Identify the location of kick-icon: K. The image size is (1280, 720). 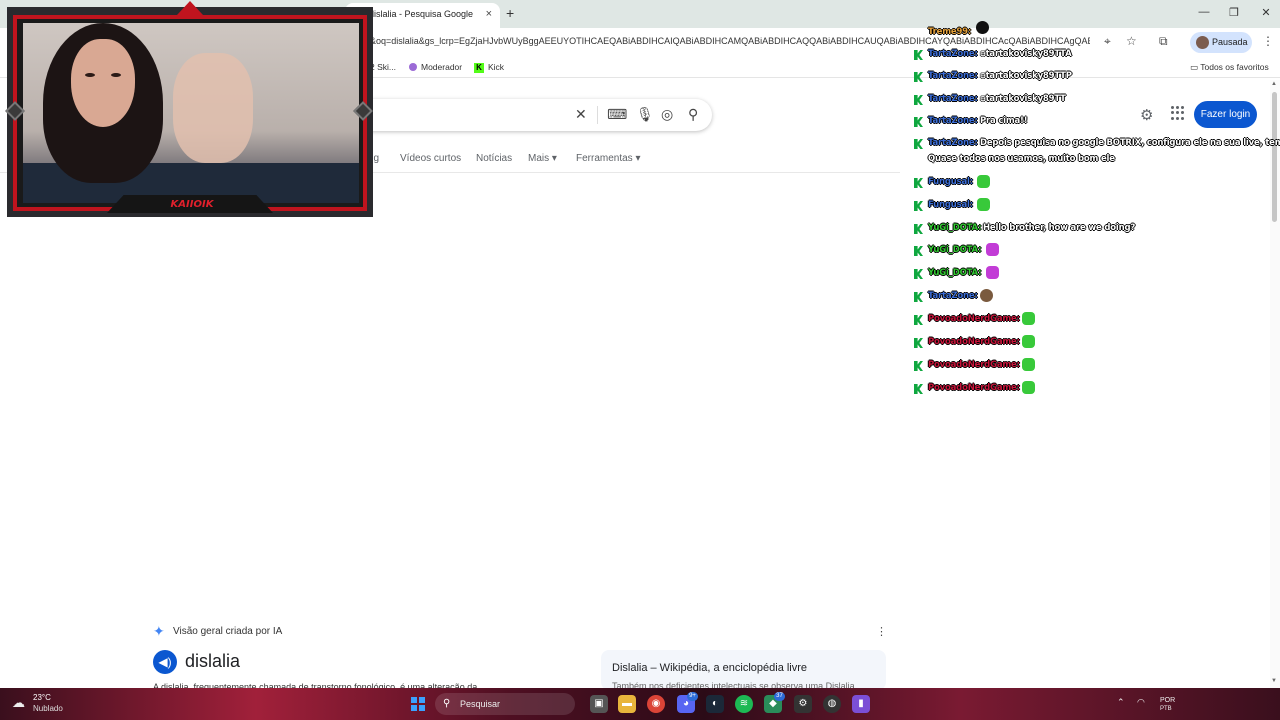
(479, 68).